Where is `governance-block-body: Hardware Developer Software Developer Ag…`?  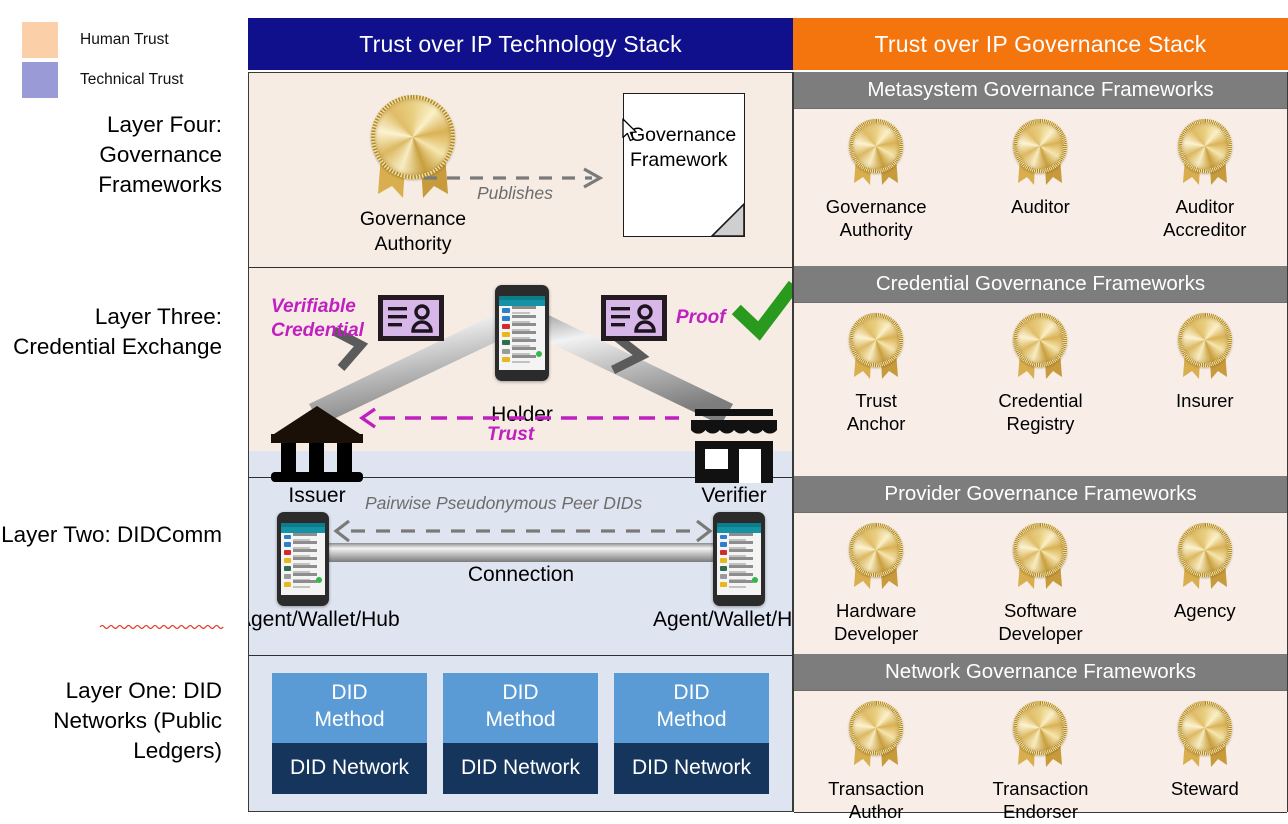 governance-block-body: Hardware Developer Software Developer Ag… is located at coordinates (1040, 584).